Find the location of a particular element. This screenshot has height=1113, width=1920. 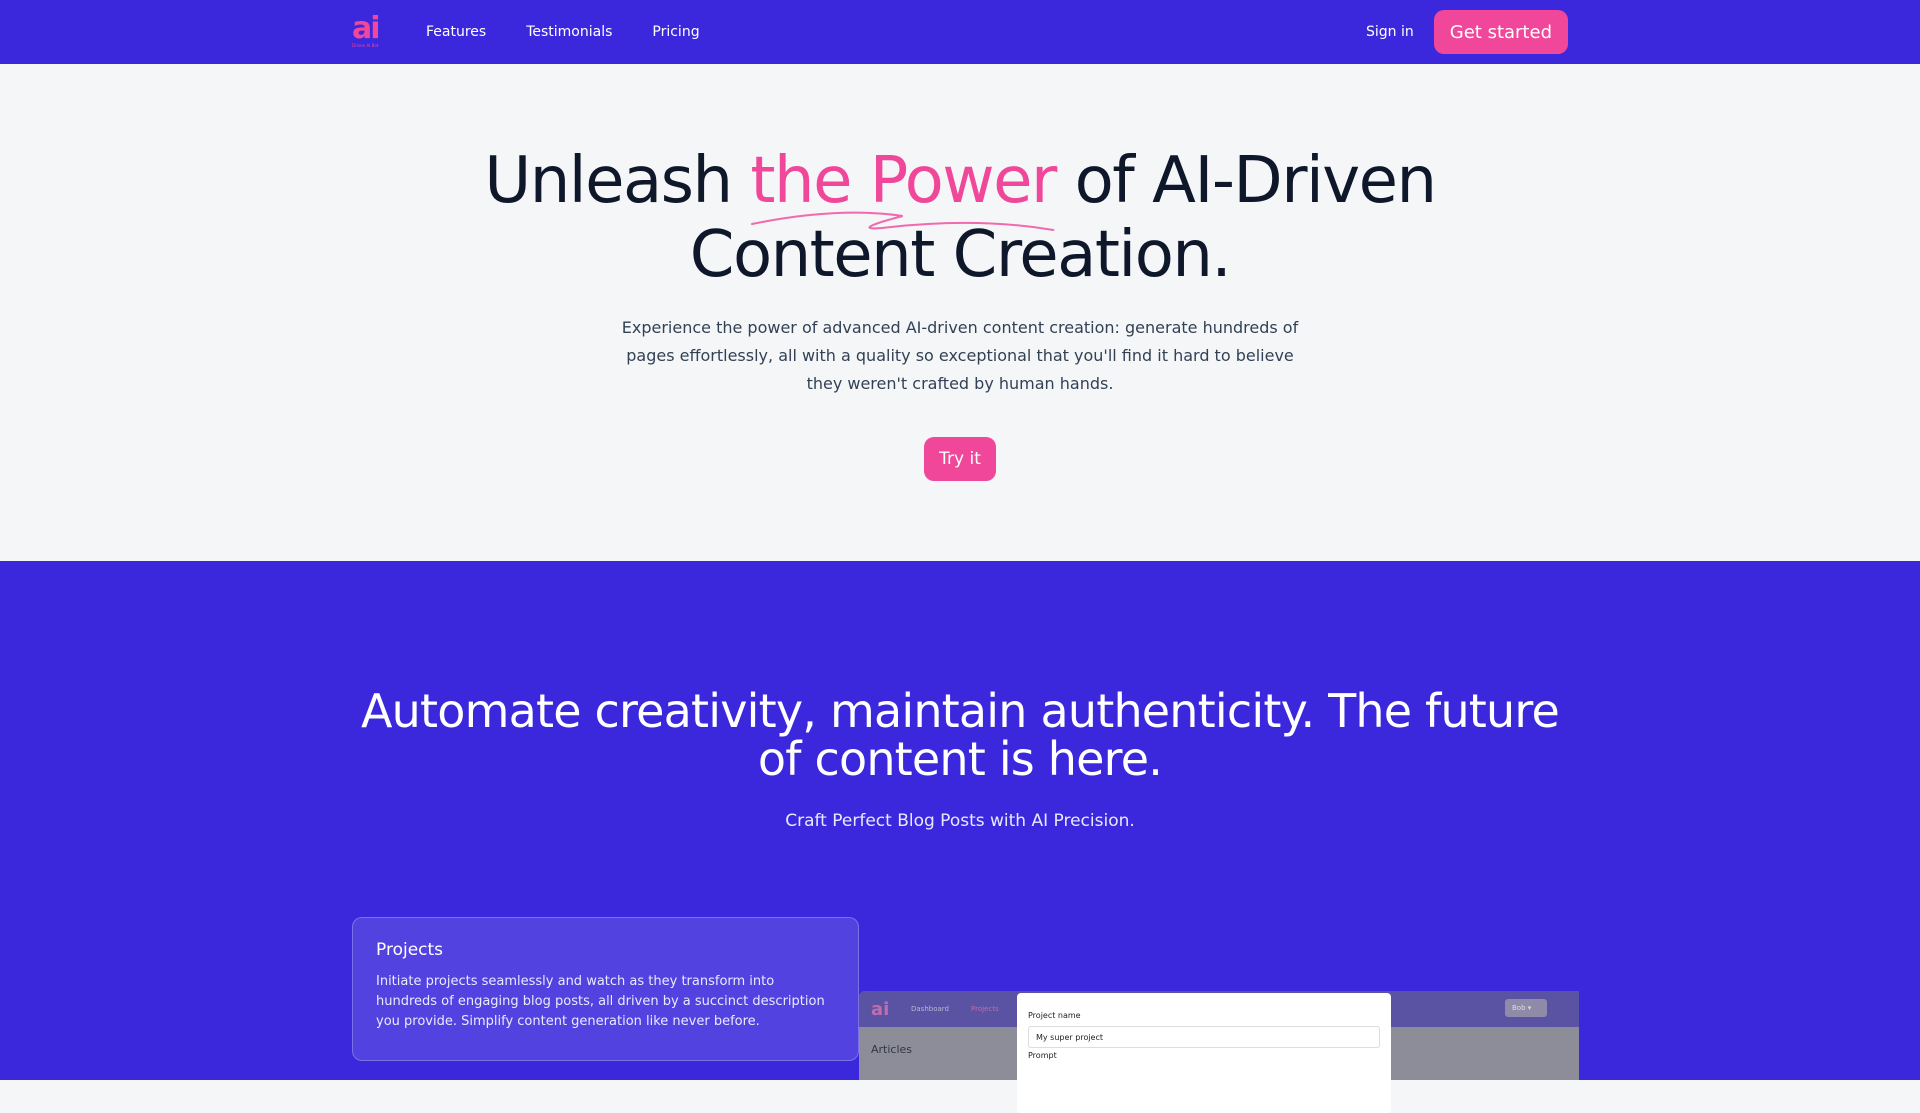

card-title: Projects is located at coordinates (410, 950).